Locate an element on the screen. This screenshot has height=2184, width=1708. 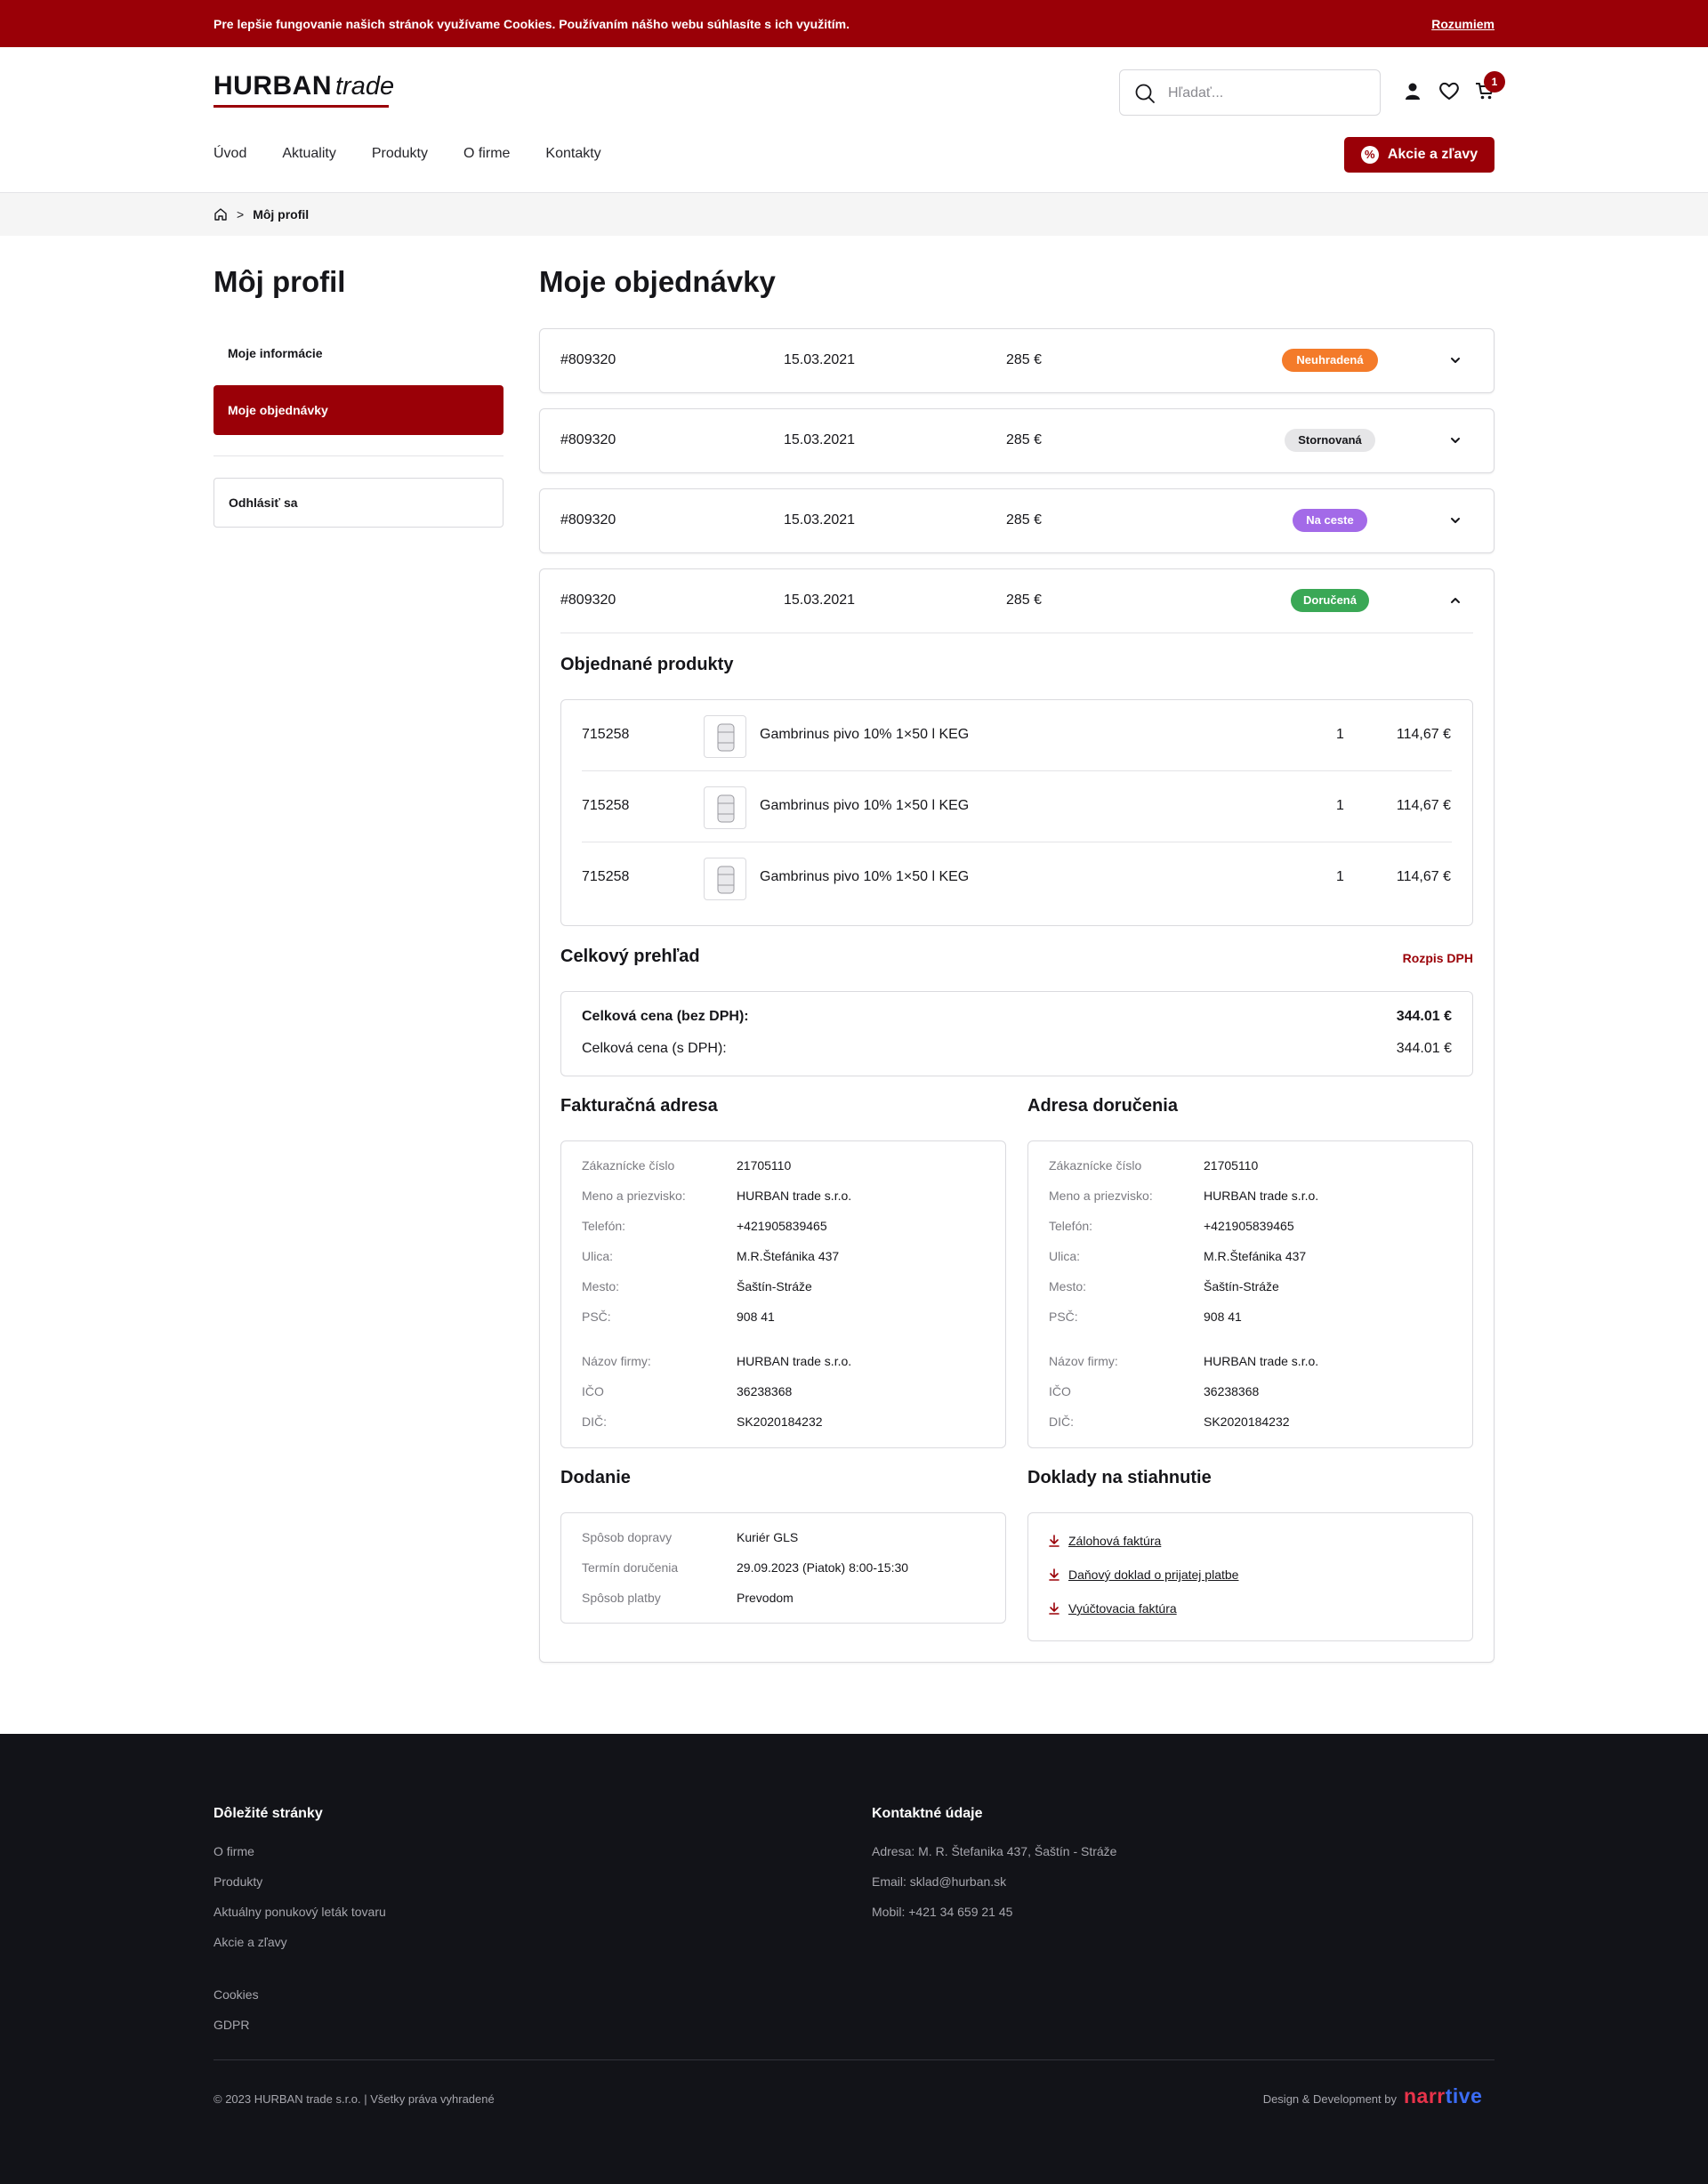
keg-icon is located at coordinates (726, 738).